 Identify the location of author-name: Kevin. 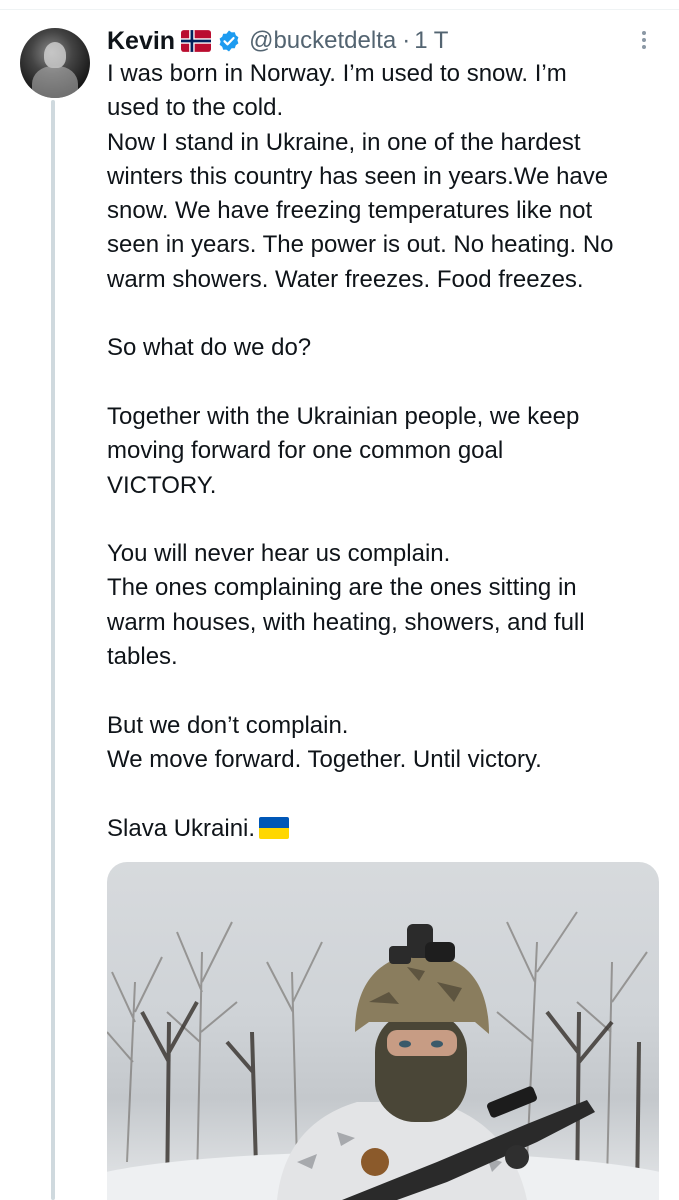
(141, 41).